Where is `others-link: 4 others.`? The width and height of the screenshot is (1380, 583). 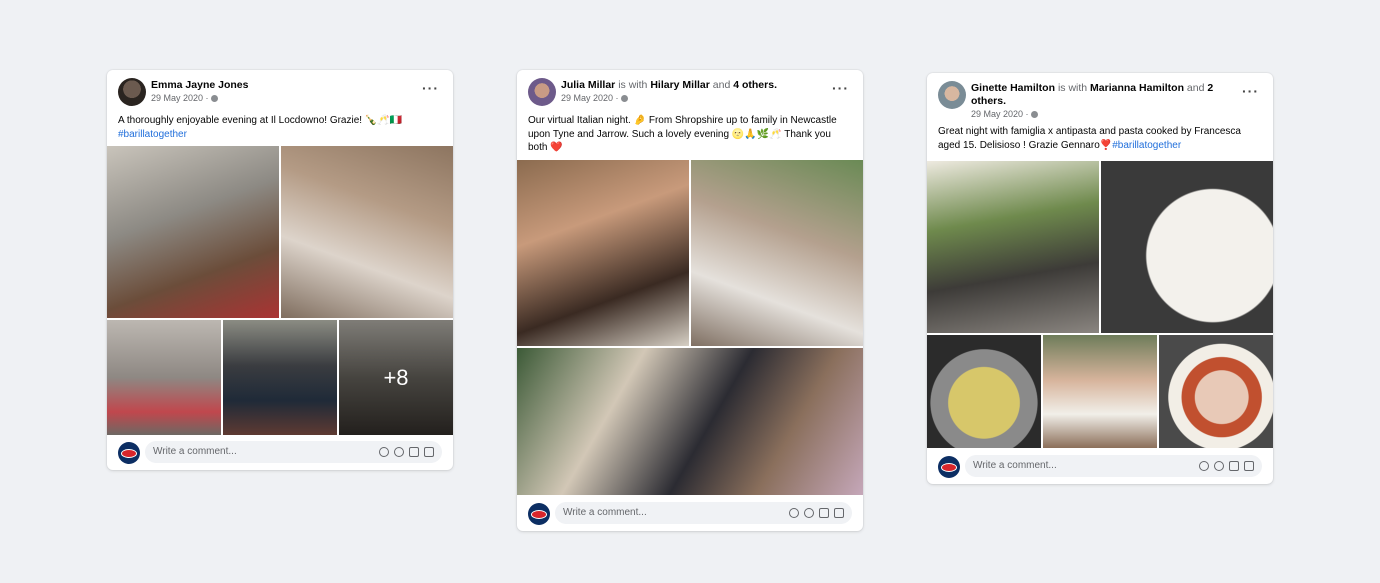
others-link: 4 others. is located at coordinates (755, 85).